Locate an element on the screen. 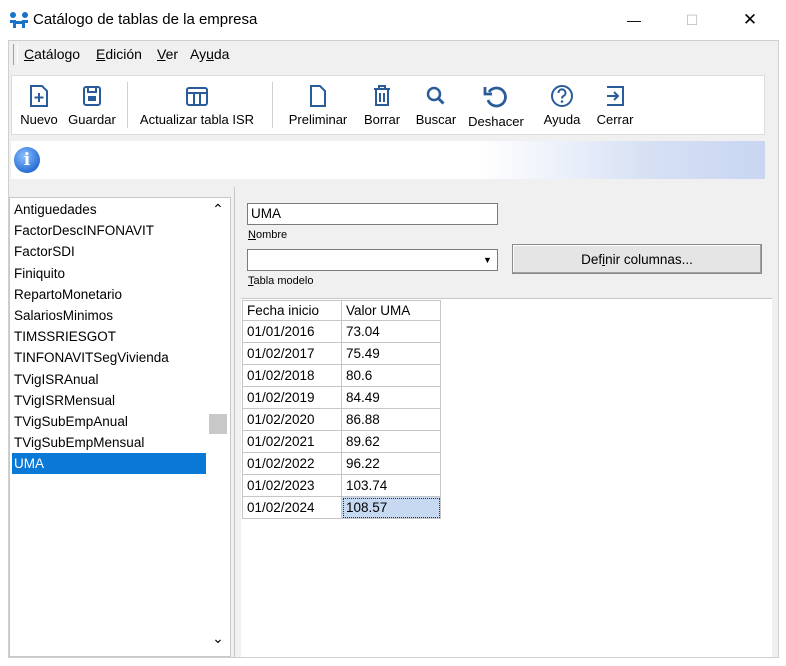 The height and width of the screenshot is (666, 786). menu-grip is located at coordinates (15, 54).